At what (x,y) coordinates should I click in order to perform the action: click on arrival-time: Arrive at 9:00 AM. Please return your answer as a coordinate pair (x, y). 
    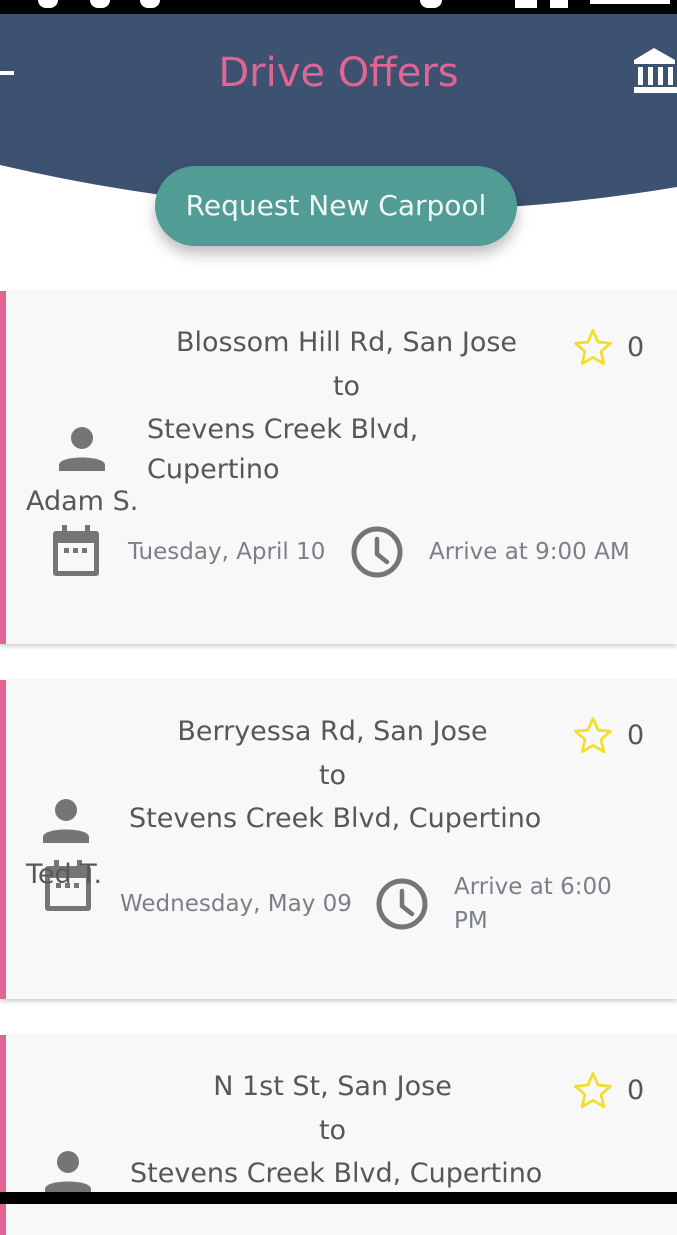
    Looking at the image, I should click on (529, 552).